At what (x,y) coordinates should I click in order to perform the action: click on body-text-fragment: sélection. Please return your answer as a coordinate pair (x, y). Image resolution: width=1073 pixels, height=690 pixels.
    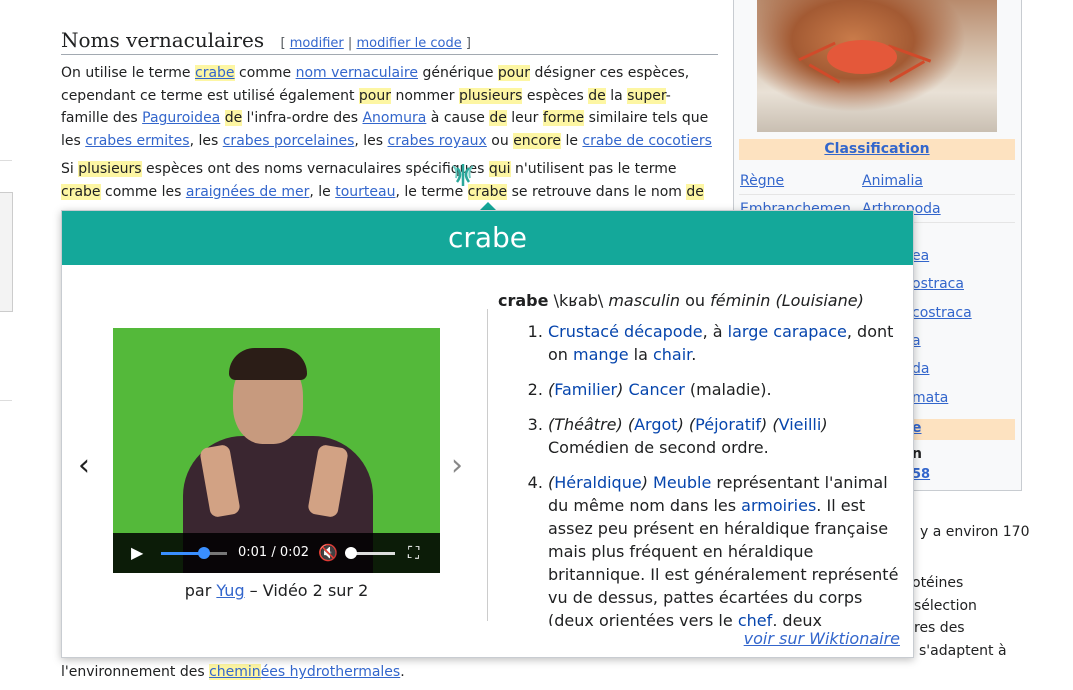
    Looking at the image, I should click on (945, 606).